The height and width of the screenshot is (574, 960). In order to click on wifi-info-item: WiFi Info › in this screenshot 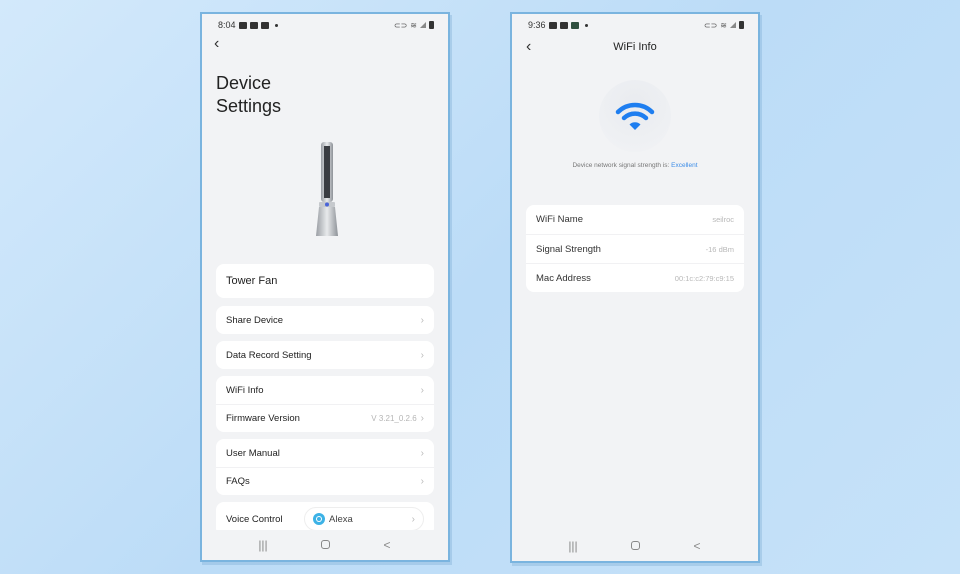, I will do `click(325, 390)`.